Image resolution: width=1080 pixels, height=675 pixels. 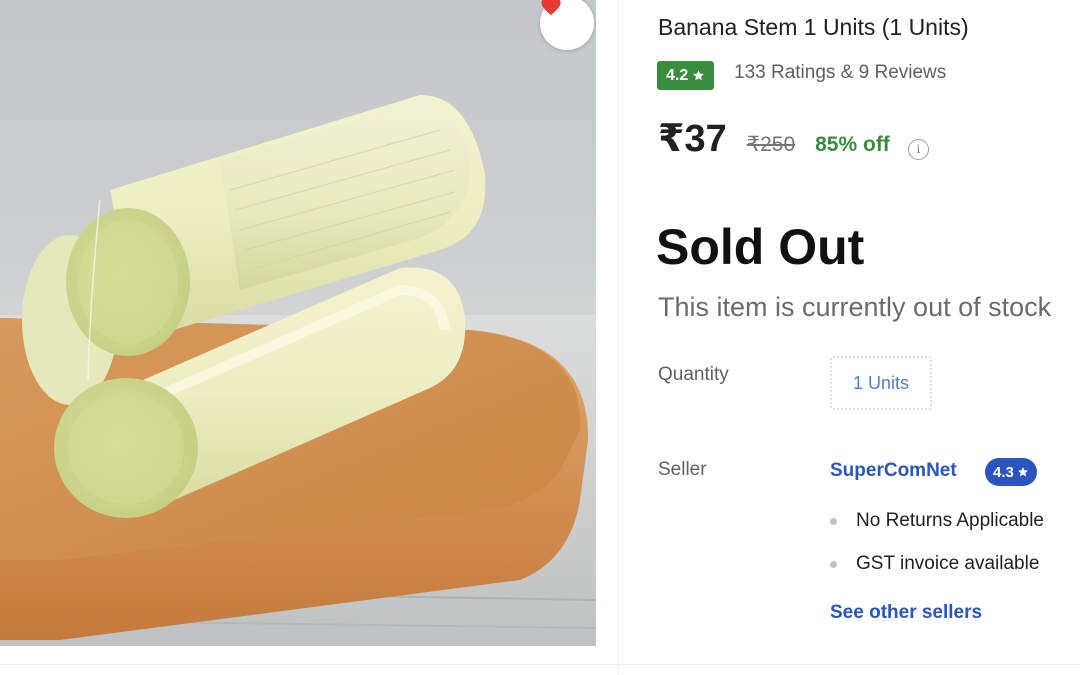 What do you see at coordinates (682, 469) in the screenshot?
I see `seller-label: Seller` at bounding box center [682, 469].